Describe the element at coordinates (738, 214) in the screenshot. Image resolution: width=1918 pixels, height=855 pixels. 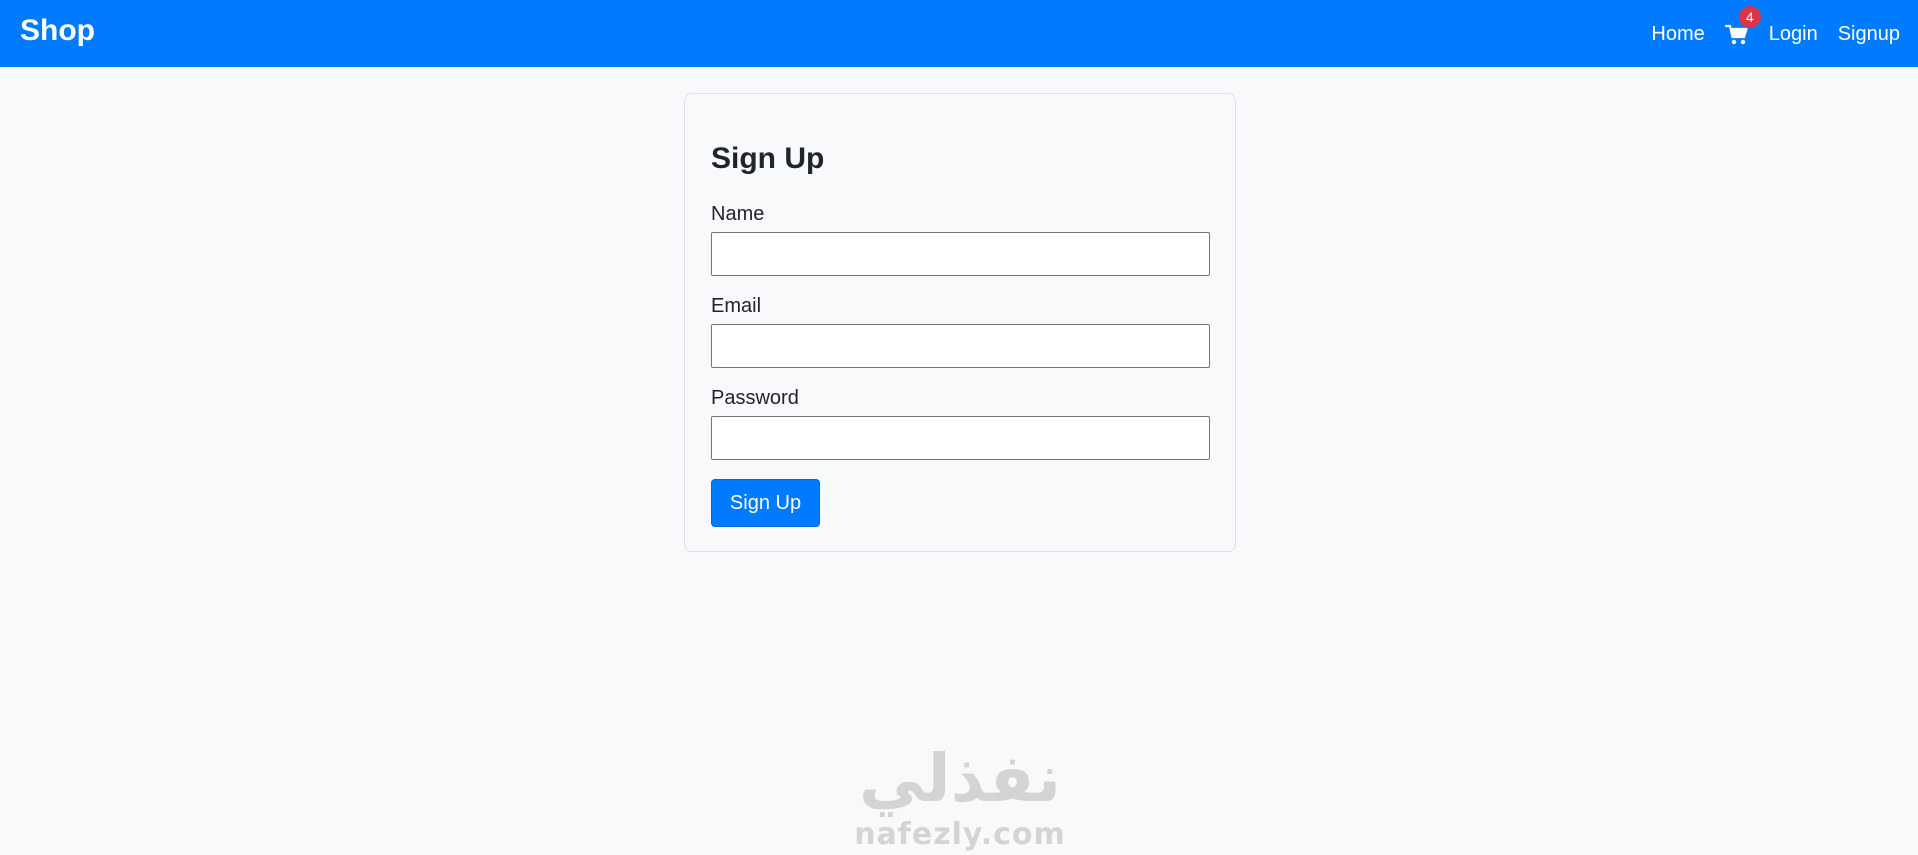
I see `name-label: Name` at that location.